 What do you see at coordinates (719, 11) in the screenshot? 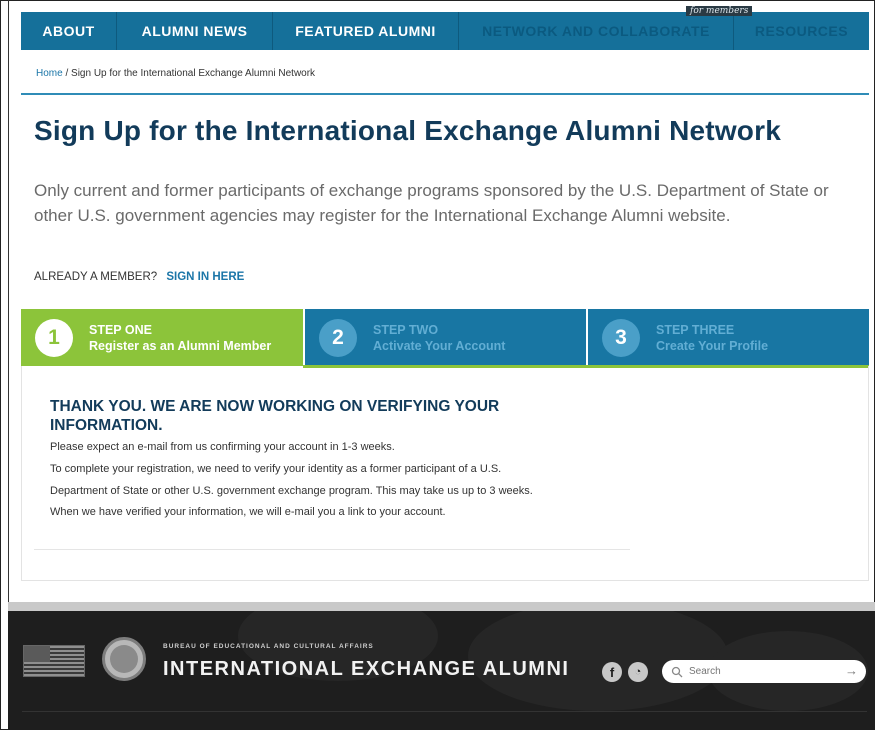
I see `for-members-tag: for members` at bounding box center [719, 11].